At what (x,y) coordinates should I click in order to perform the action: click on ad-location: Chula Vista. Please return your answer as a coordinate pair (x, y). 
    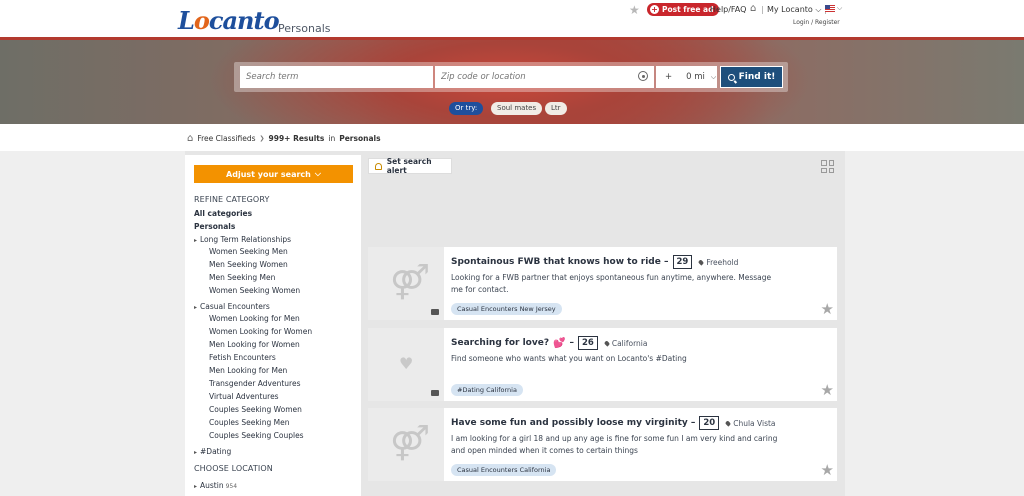
    Looking at the image, I should click on (750, 423).